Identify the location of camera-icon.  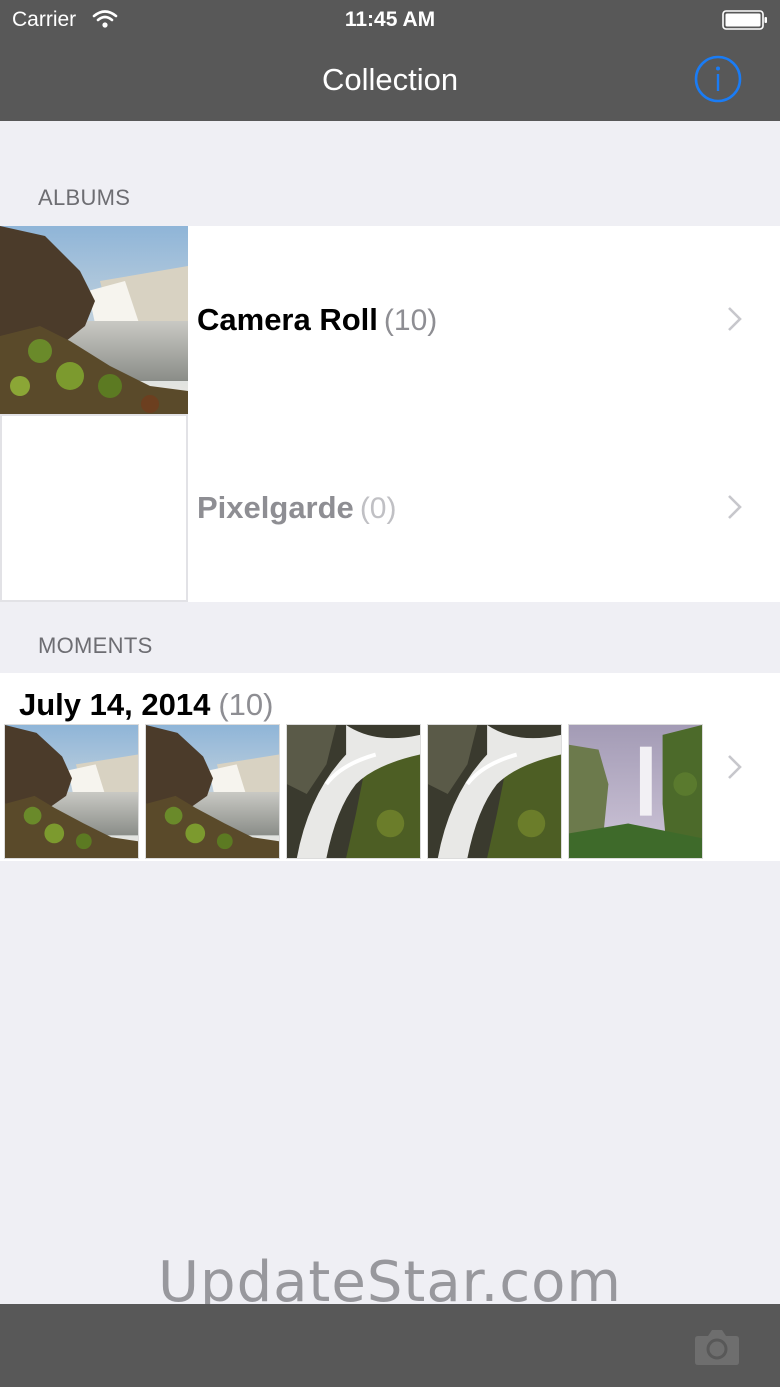
(717, 1346).